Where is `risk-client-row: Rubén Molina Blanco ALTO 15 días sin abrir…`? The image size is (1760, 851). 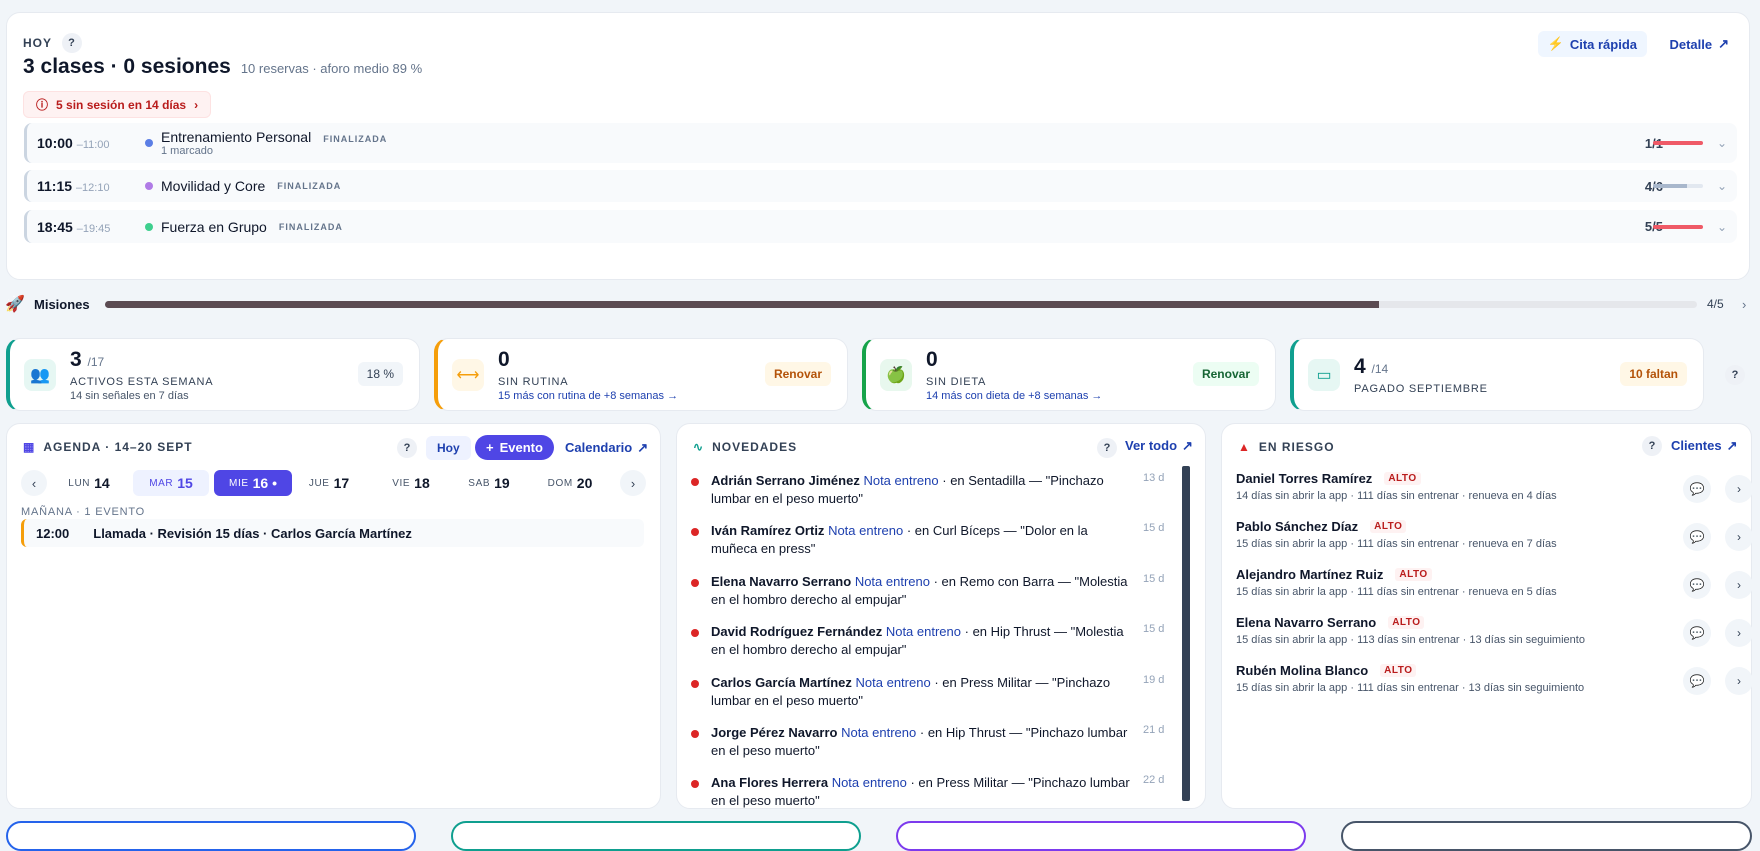
risk-client-row: Rubén Molina Blanco ALTO 15 días sin abrir… is located at coordinates (1494, 685).